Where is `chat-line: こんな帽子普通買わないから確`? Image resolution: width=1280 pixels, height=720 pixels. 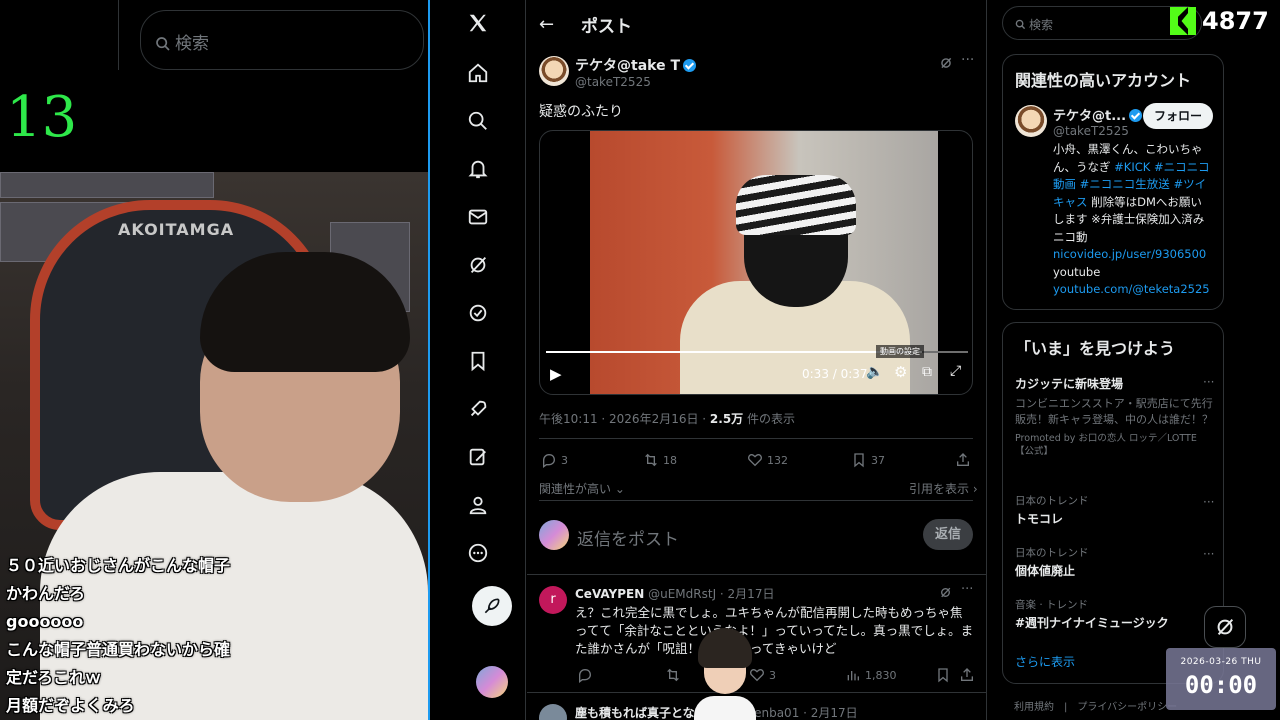 chat-line: こんな帽子普通買わないから確 is located at coordinates (118, 649).